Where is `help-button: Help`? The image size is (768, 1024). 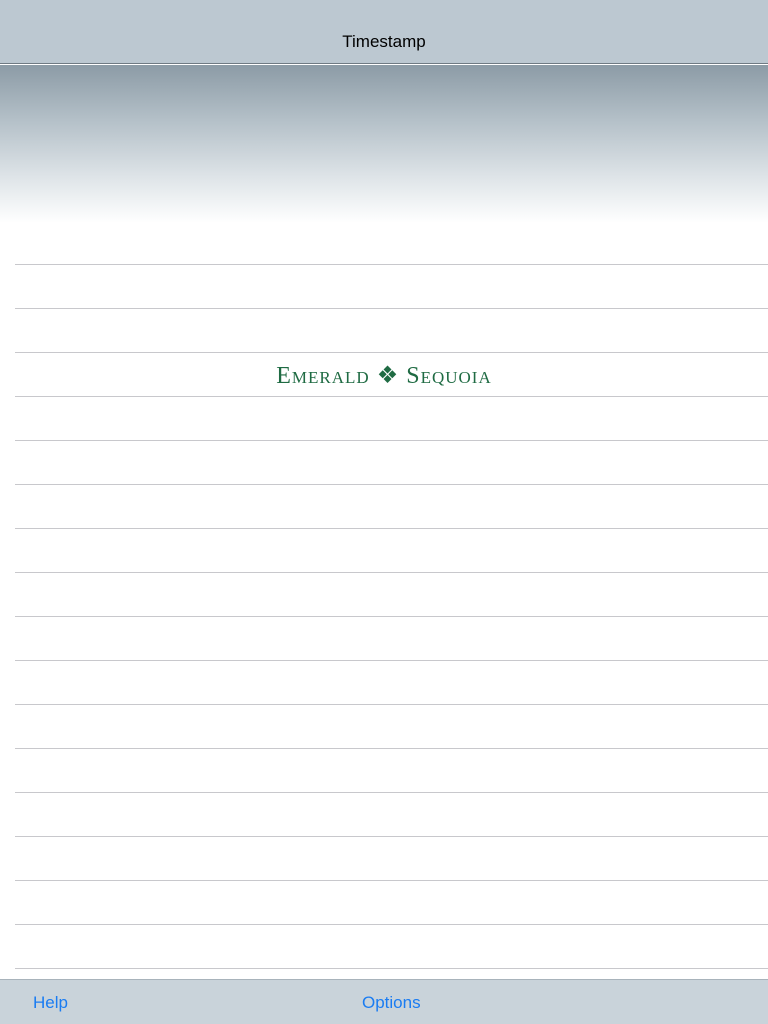 help-button: Help is located at coordinates (50, 1003).